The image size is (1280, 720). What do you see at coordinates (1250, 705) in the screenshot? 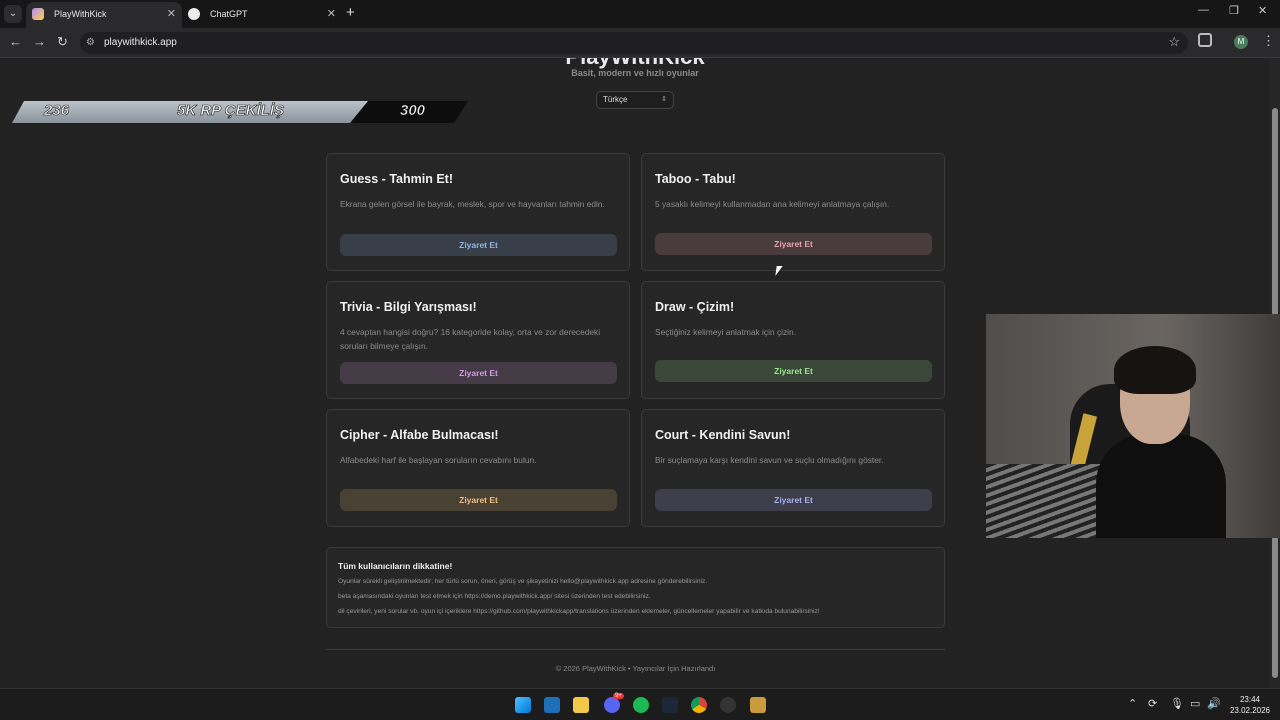
I see `system-clock: 23:44 23.02.2026` at bounding box center [1250, 705].